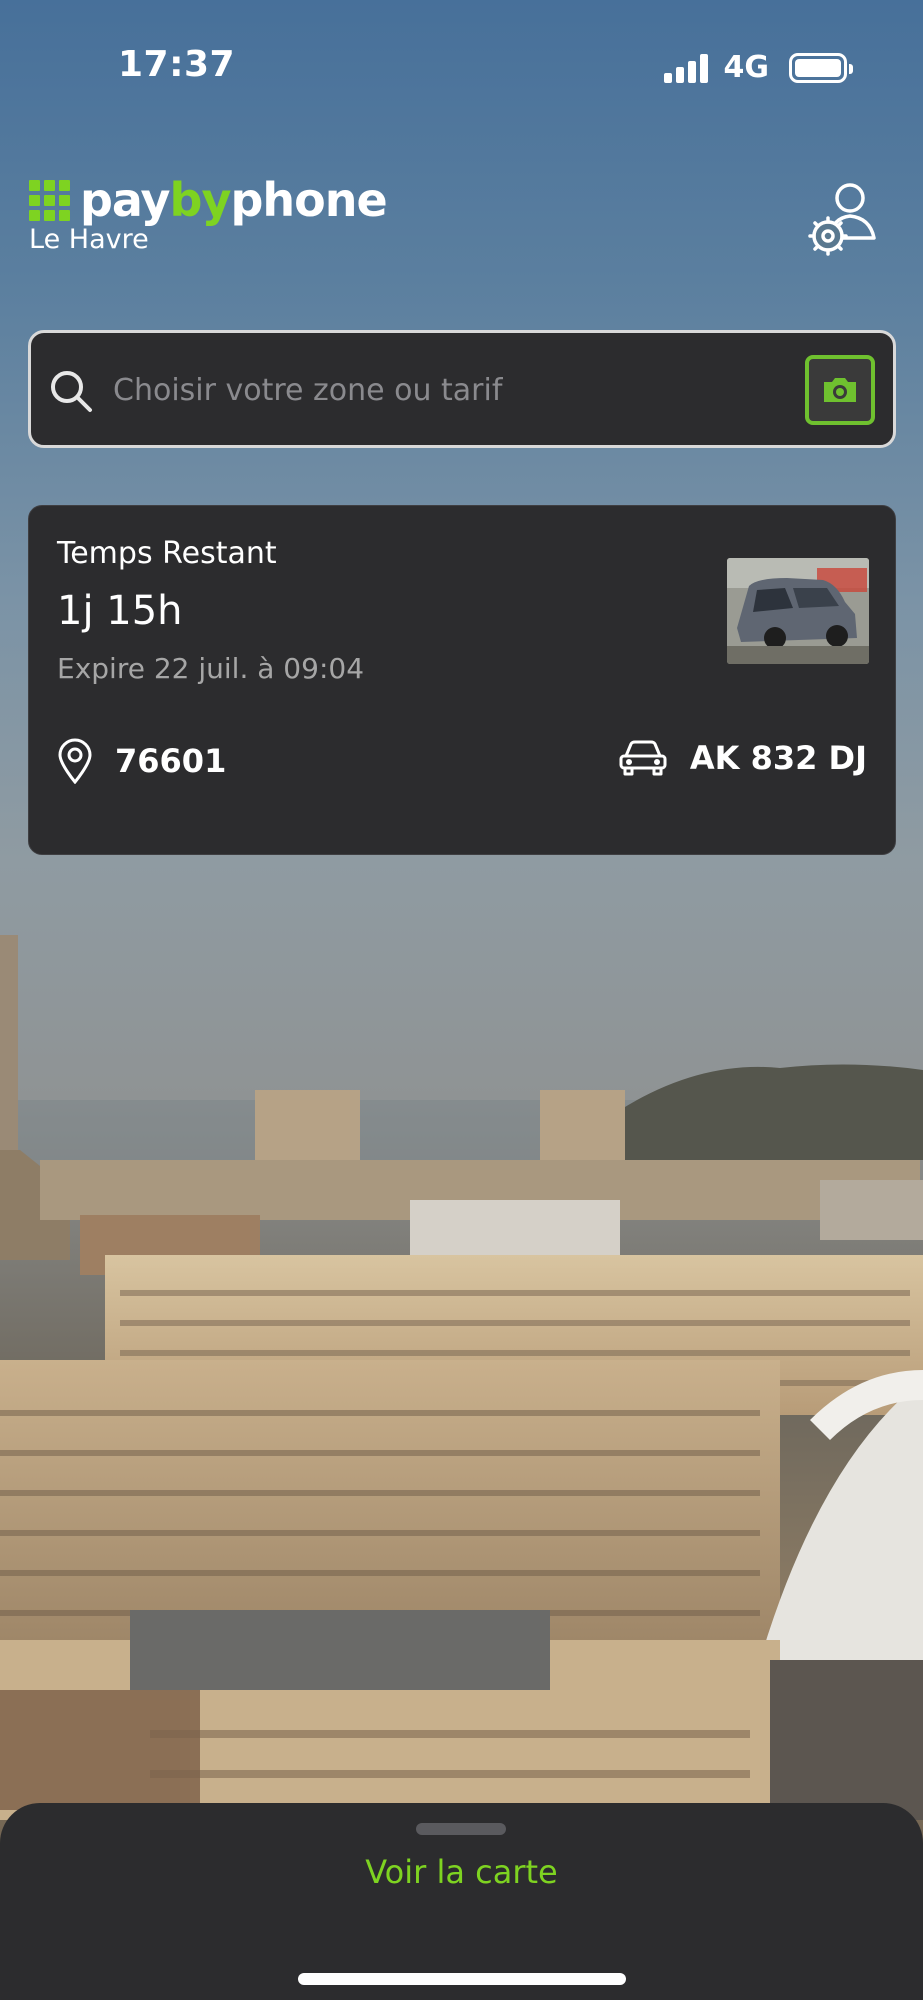  I want to click on camera-scan-button, so click(840, 390).